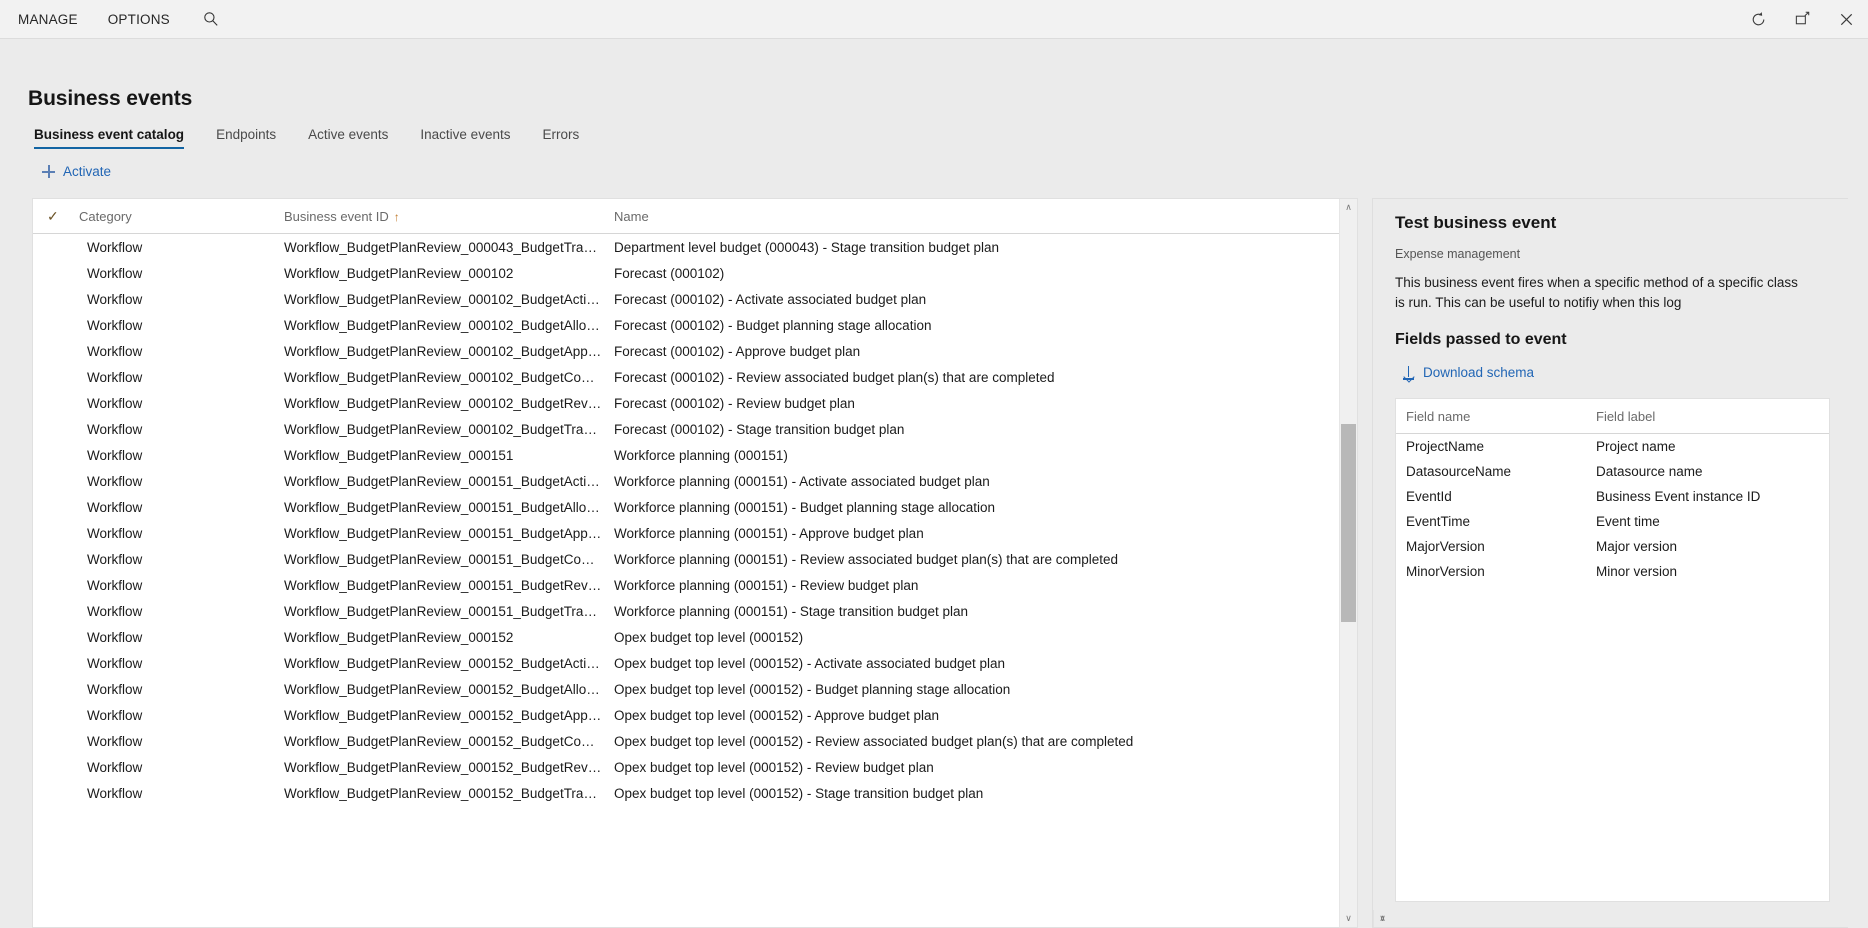  Describe the element at coordinates (1612, 571) in the screenshot. I see `list-item: MinorVersion Minor version` at that location.